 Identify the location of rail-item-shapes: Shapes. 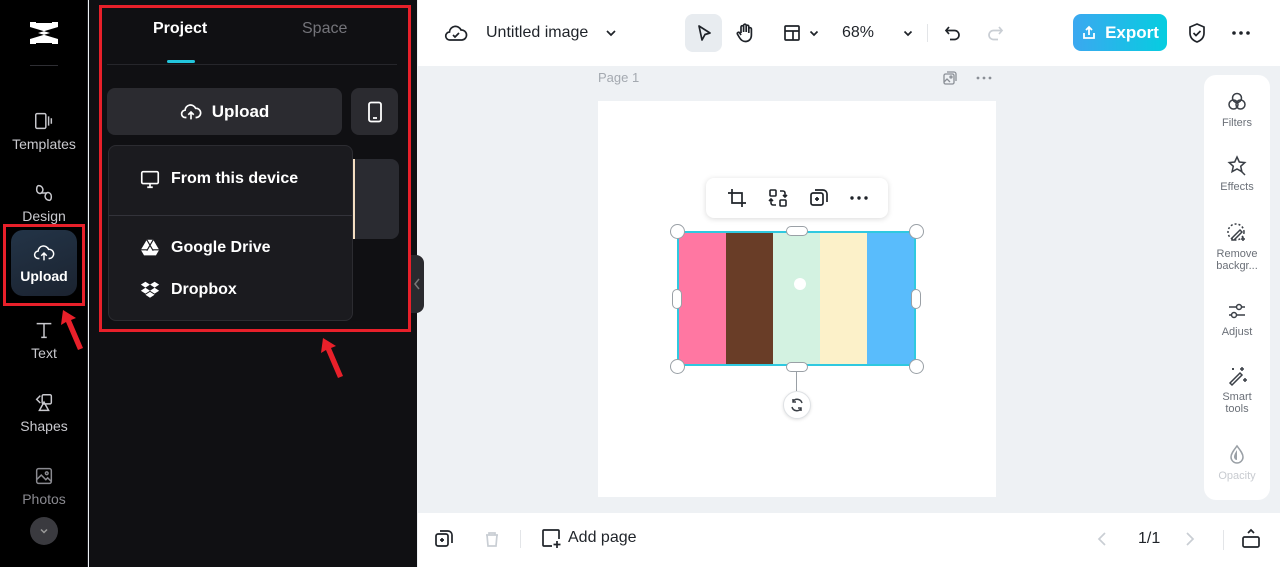
(44, 413).